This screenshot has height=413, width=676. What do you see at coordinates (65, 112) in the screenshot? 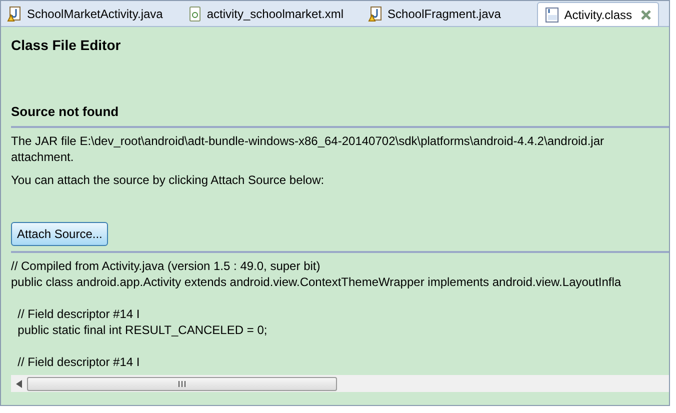
I see `section-title: Source not found` at bounding box center [65, 112].